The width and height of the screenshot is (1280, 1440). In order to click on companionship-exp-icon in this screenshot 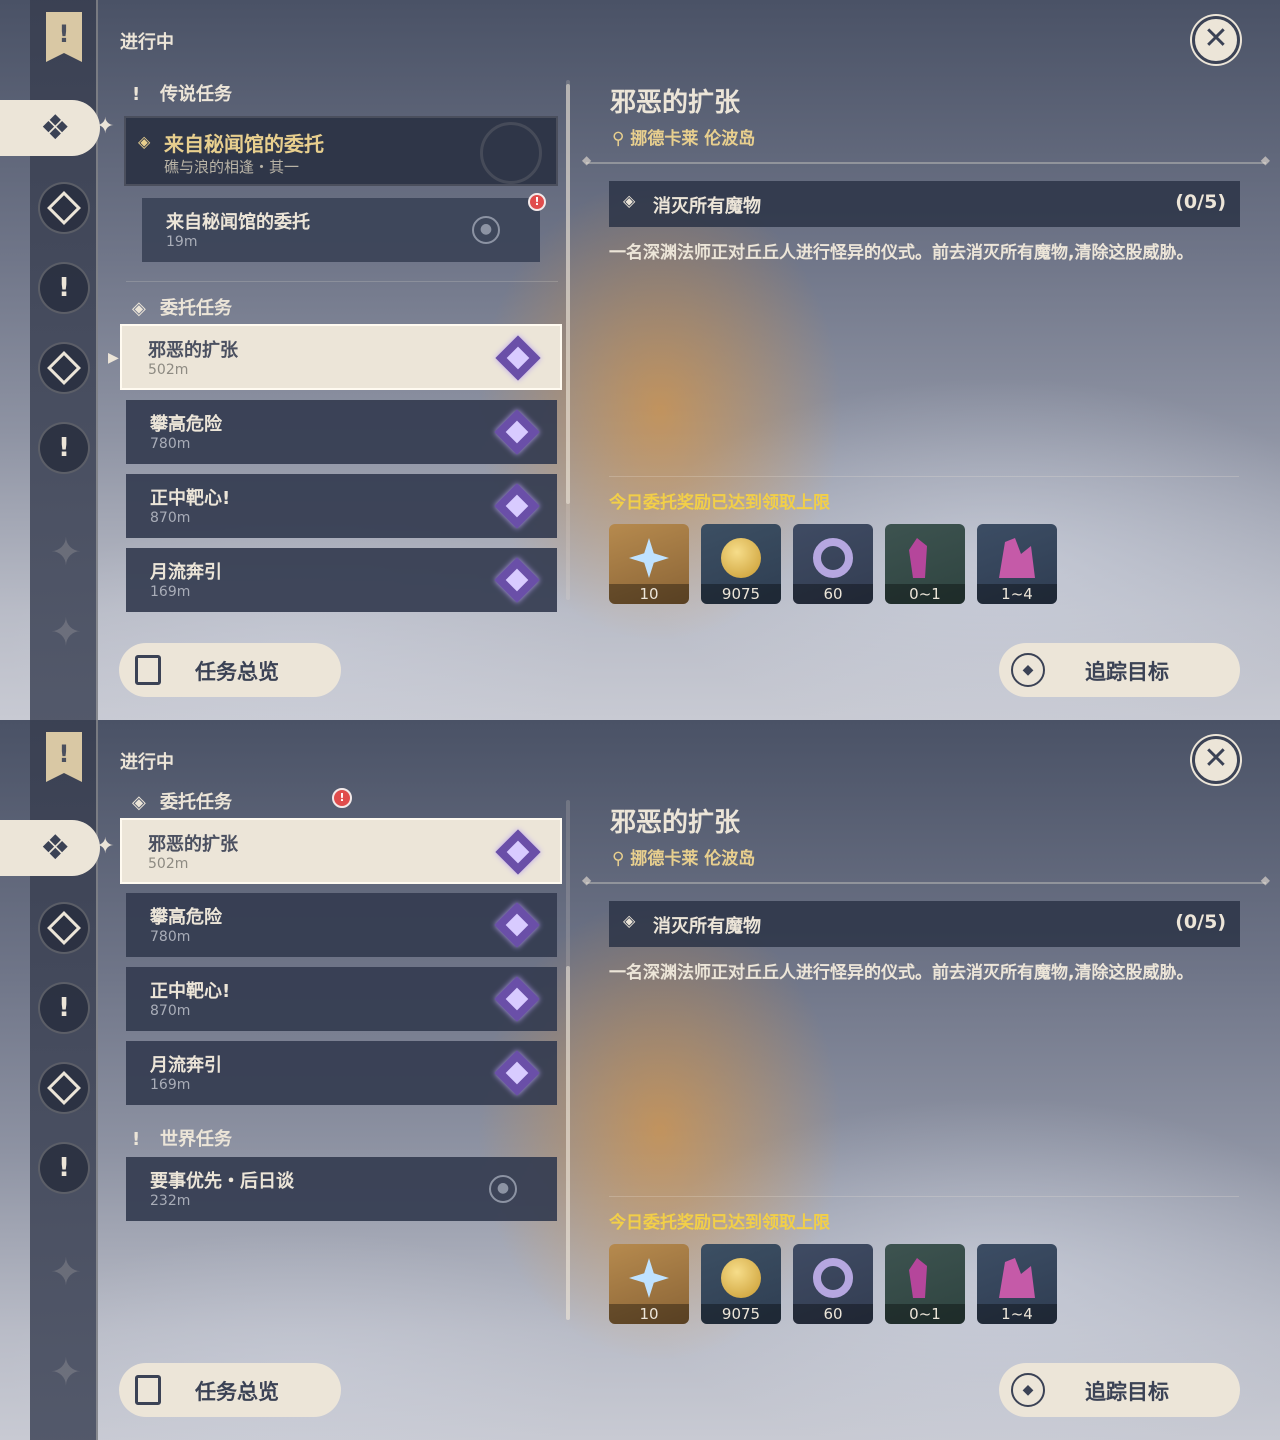, I will do `click(833, 558)`.